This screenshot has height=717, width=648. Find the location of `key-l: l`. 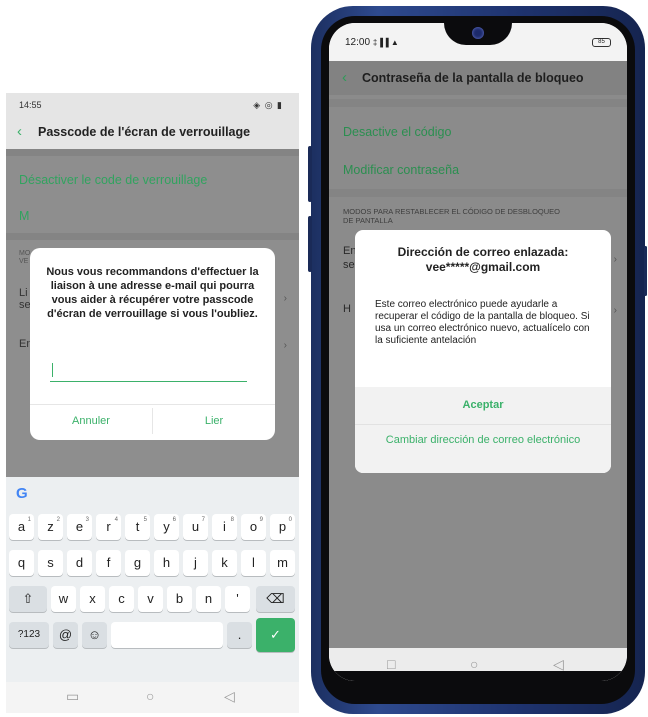

key-l: l is located at coordinates (253, 563).